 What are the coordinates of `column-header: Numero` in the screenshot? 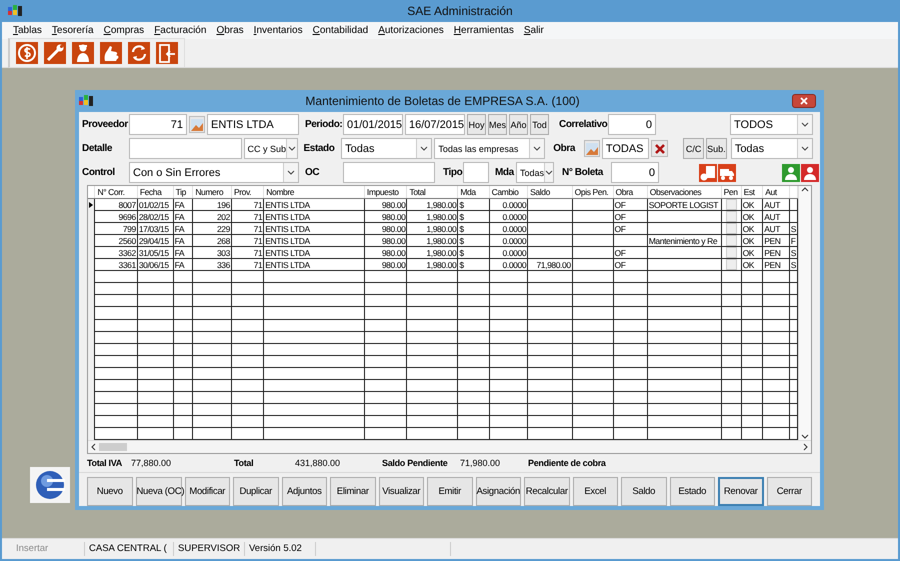 It's located at (212, 192).